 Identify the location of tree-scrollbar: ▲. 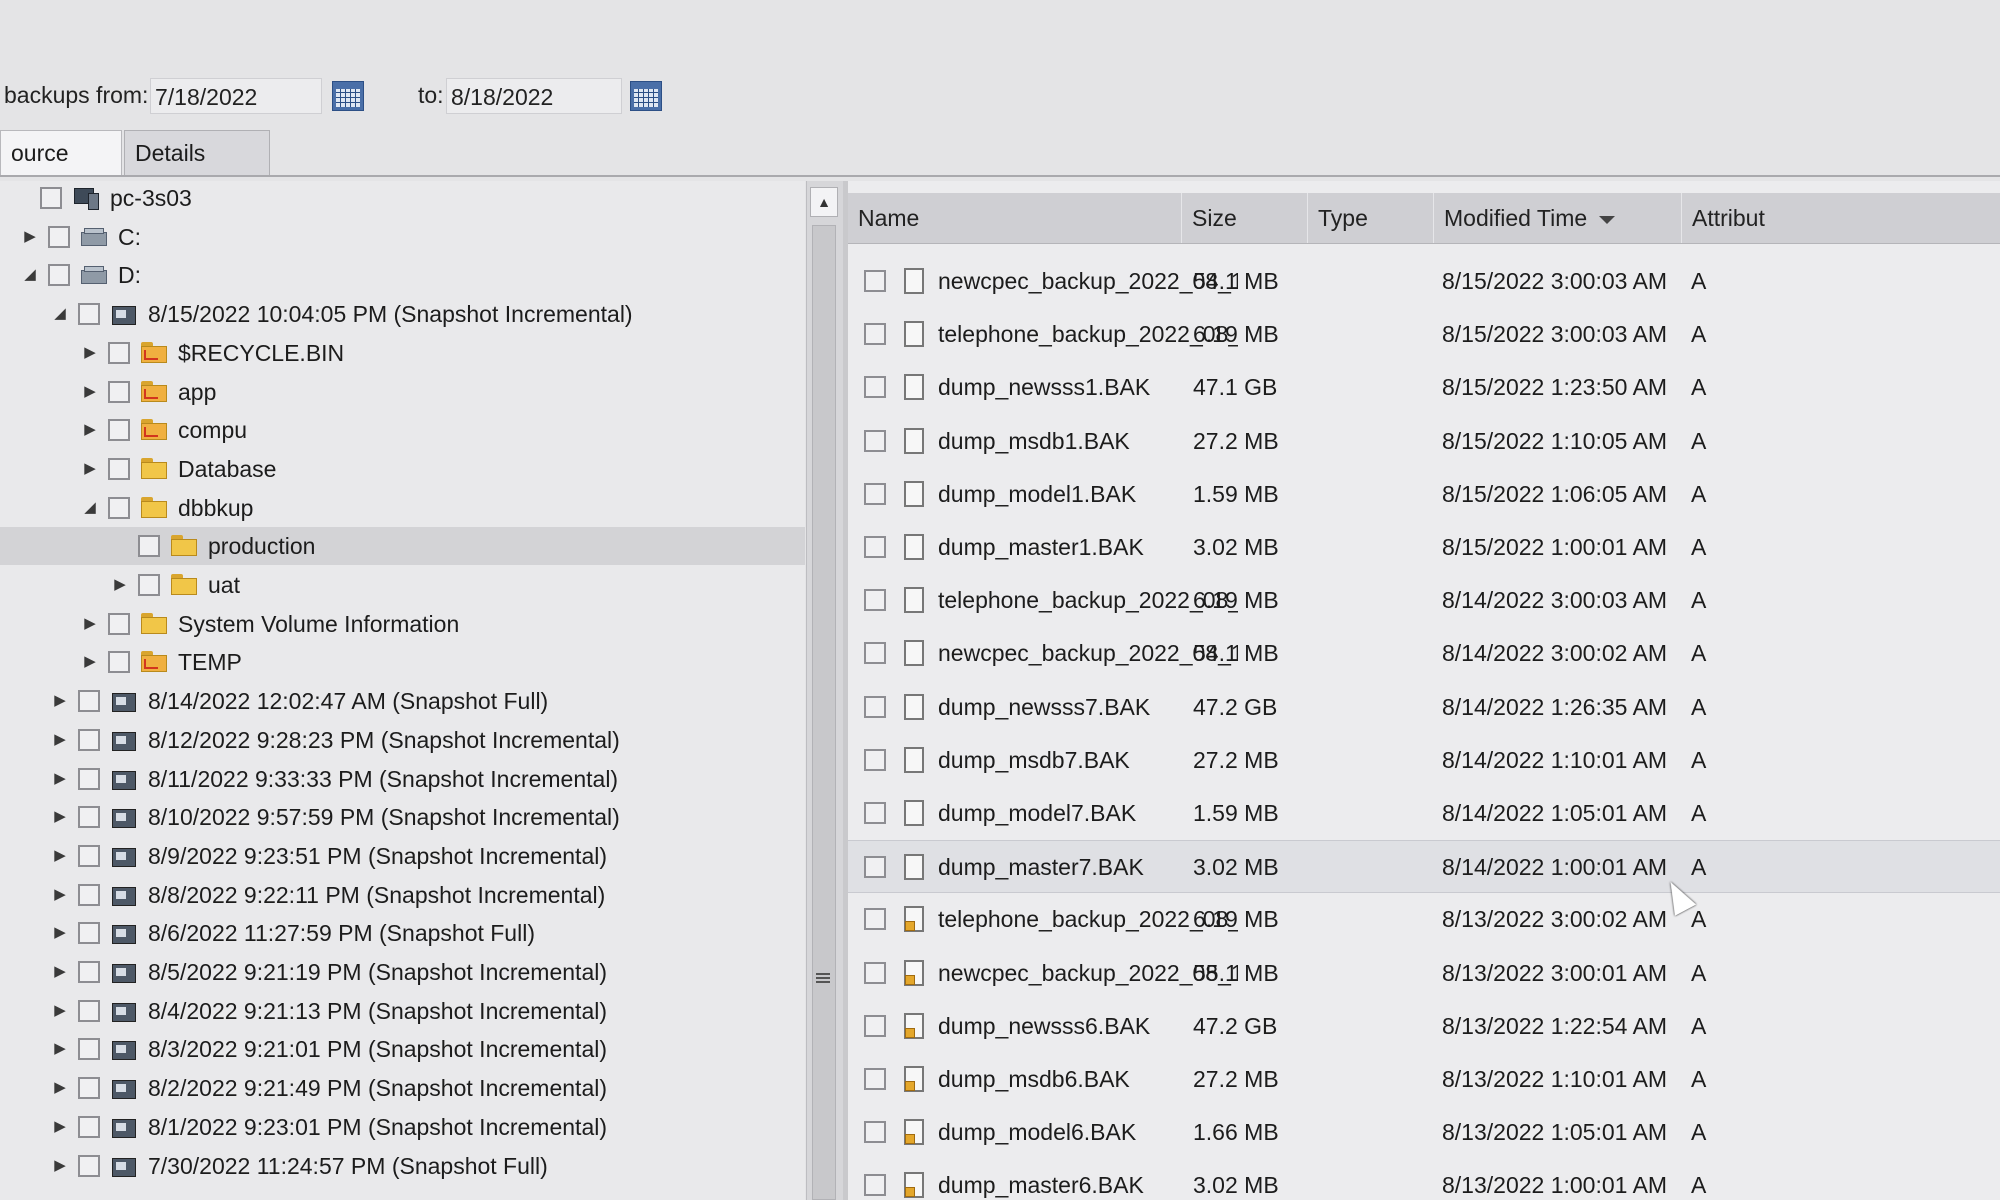
(825, 690).